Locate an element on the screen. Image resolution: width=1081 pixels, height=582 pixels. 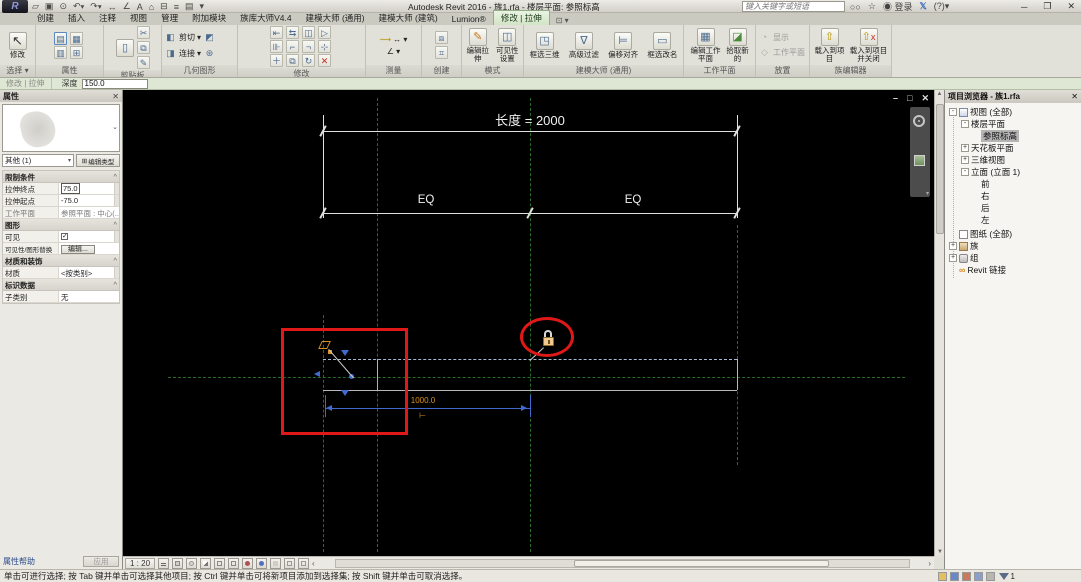
design-options-icon is located at coordinates (954, 576).